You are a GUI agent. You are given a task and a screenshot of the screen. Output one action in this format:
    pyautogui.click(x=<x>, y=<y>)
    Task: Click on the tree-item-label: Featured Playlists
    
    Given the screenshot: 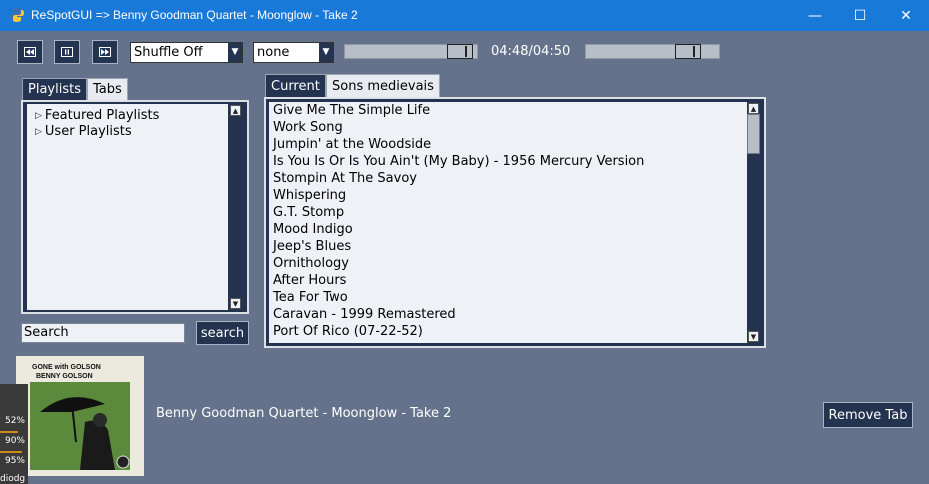 What is the action you would take?
    pyautogui.click(x=102, y=115)
    